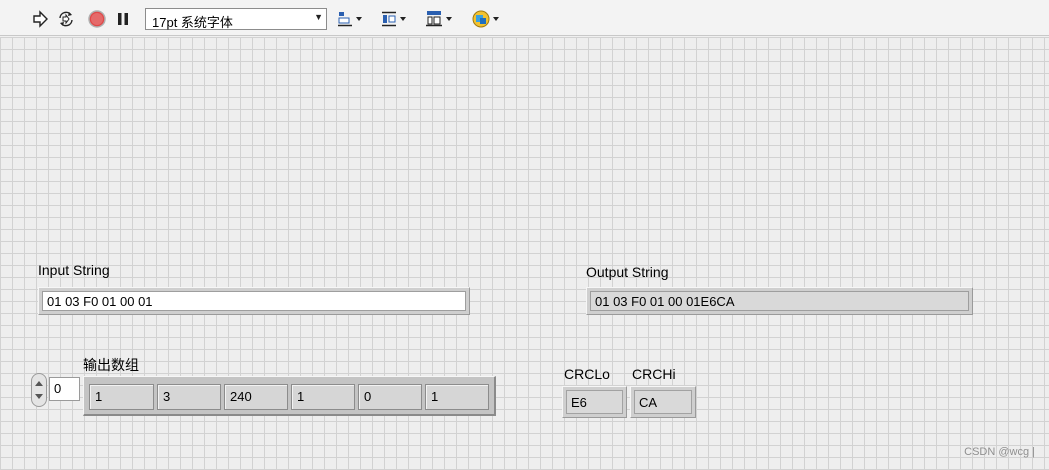  What do you see at coordinates (440, 19) in the screenshot?
I see `resize-objects-icon` at bounding box center [440, 19].